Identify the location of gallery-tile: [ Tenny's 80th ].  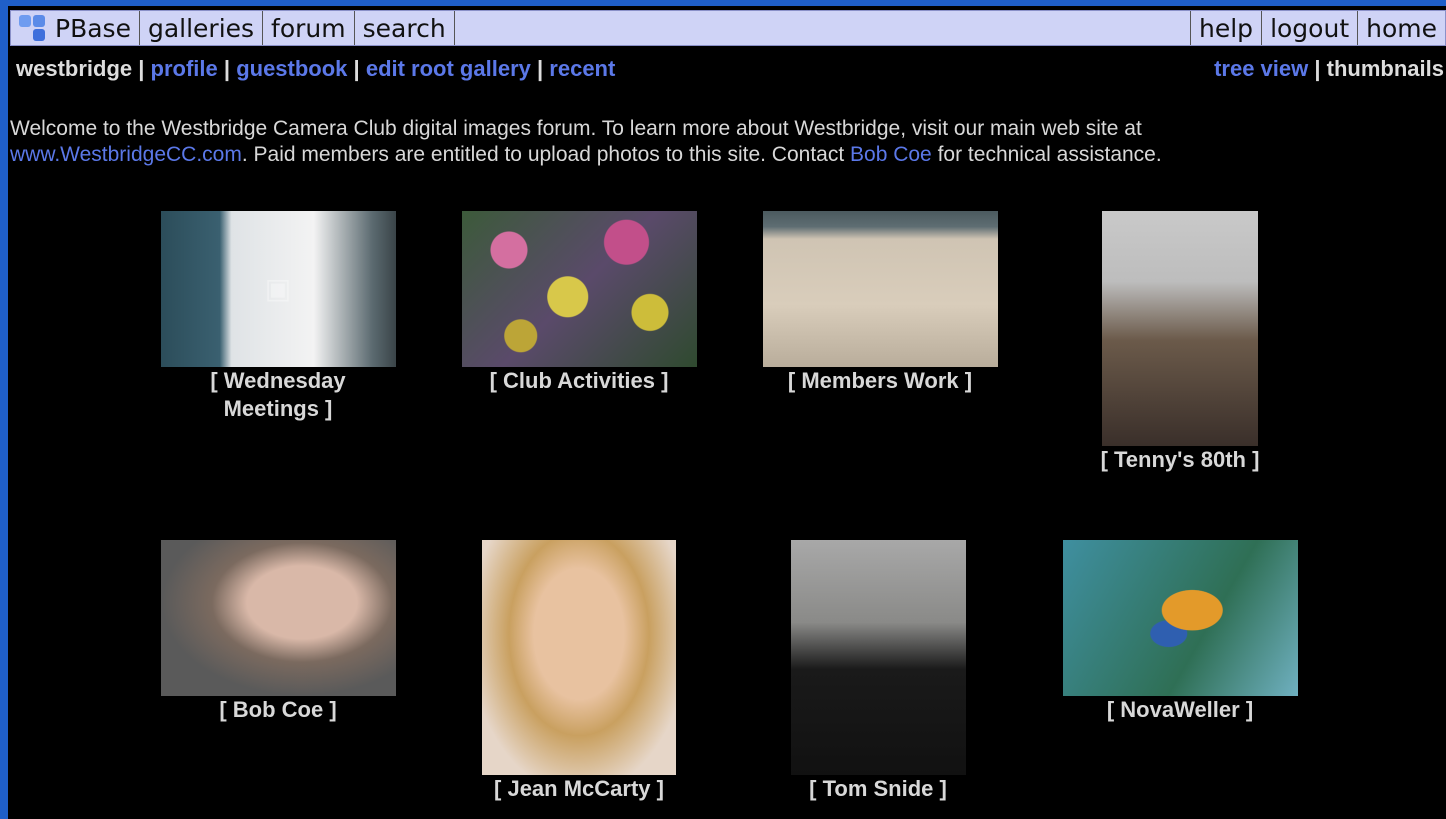
(1180, 342).